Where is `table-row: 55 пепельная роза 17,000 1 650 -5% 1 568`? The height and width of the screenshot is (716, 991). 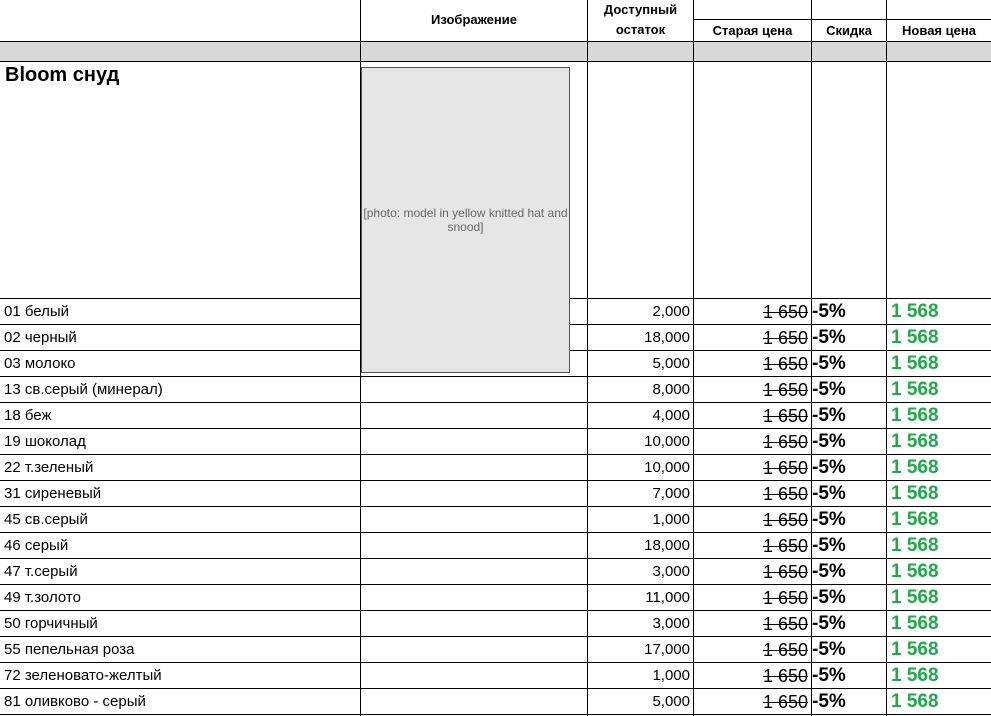 table-row: 55 пепельная роза 17,000 1 650 -5% 1 568 is located at coordinates (495, 650).